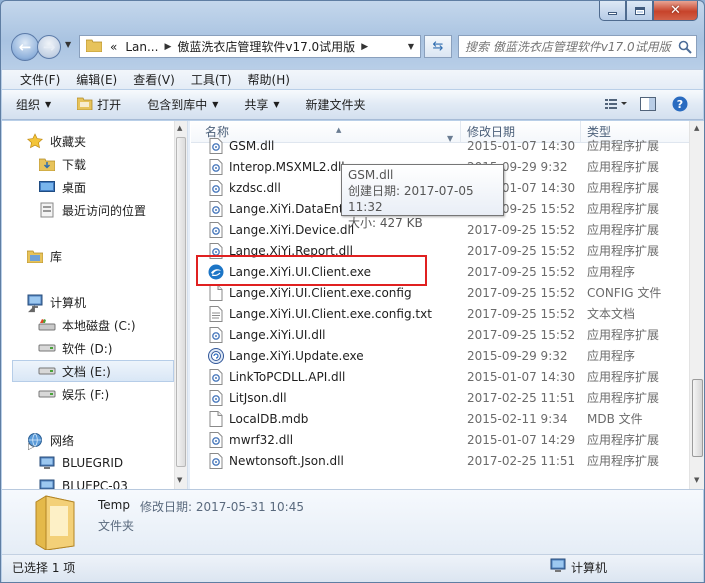  Describe the element at coordinates (696, 305) in the screenshot. I see `file-list-scrollbar: ▲ ▼` at that location.